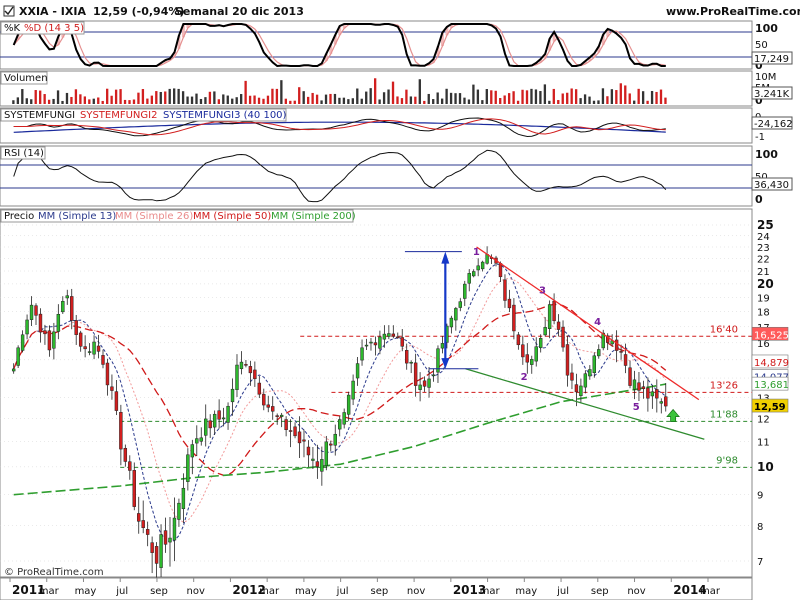 This screenshot has height=600, width=800. What do you see at coordinates (724, 329) in the screenshot?
I see `level-label: 16'40` at bounding box center [724, 329].